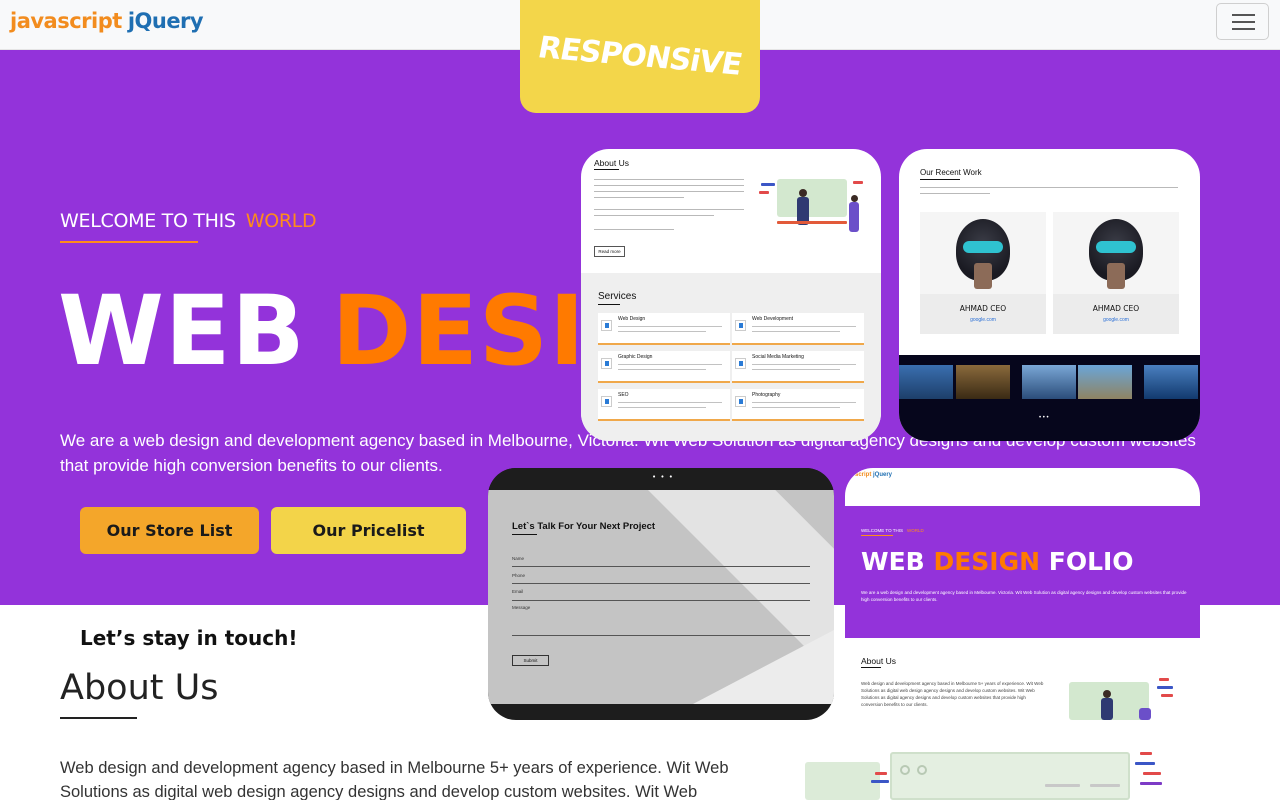 This screenshot has width=1280, height=800. What do you see at coordinates (139, 688) in the screenshot?
I see `about-heading: About Us` at bounding box center [139, 688].